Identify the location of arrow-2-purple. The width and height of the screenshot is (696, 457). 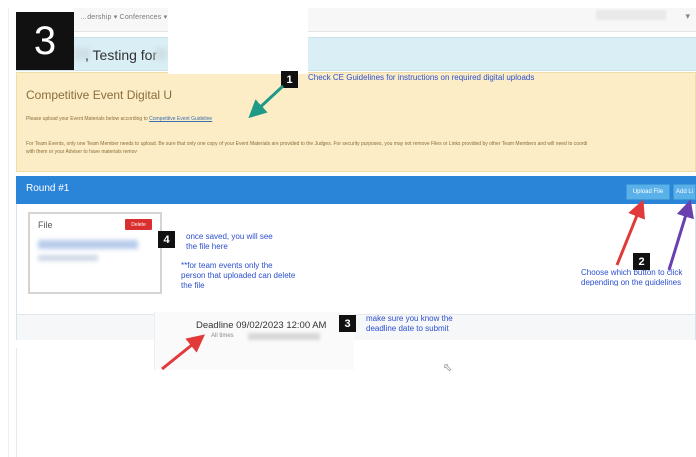
(680, 235).